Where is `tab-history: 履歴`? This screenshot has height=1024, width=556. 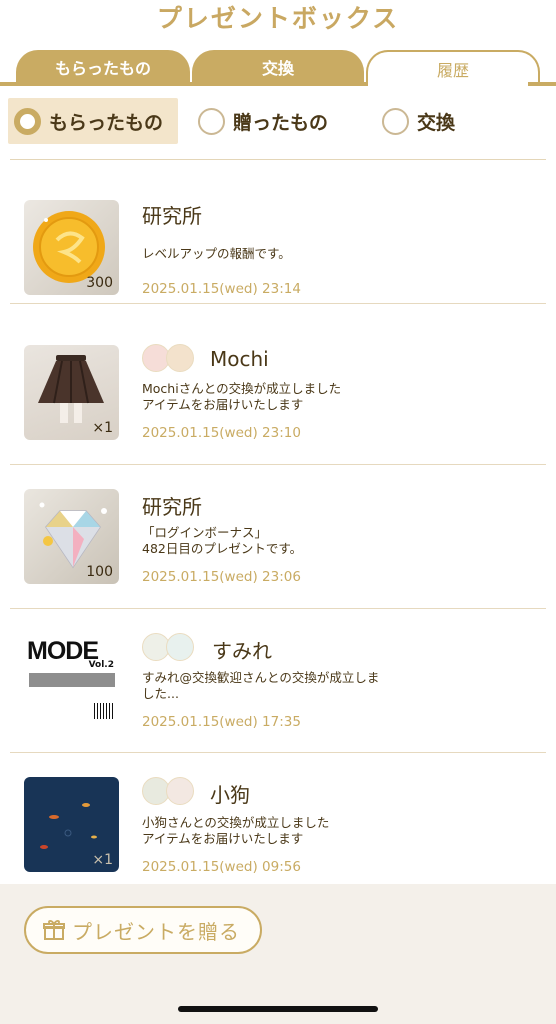 tab-history: 履歴 is located at coordinates (453, 68).